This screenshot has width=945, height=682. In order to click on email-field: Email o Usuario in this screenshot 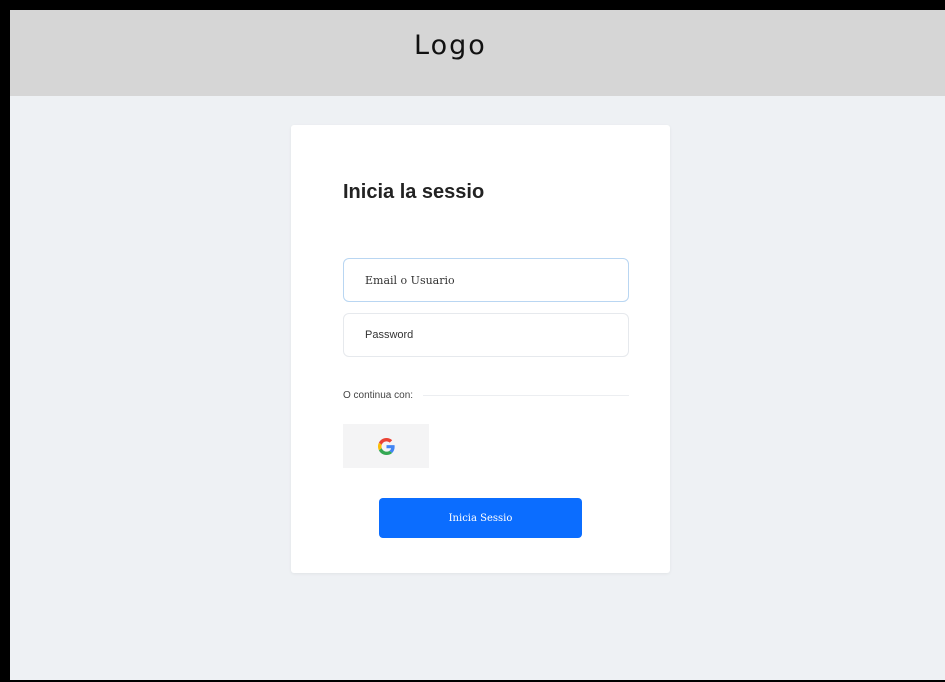, I will do `click(486, 280)`.